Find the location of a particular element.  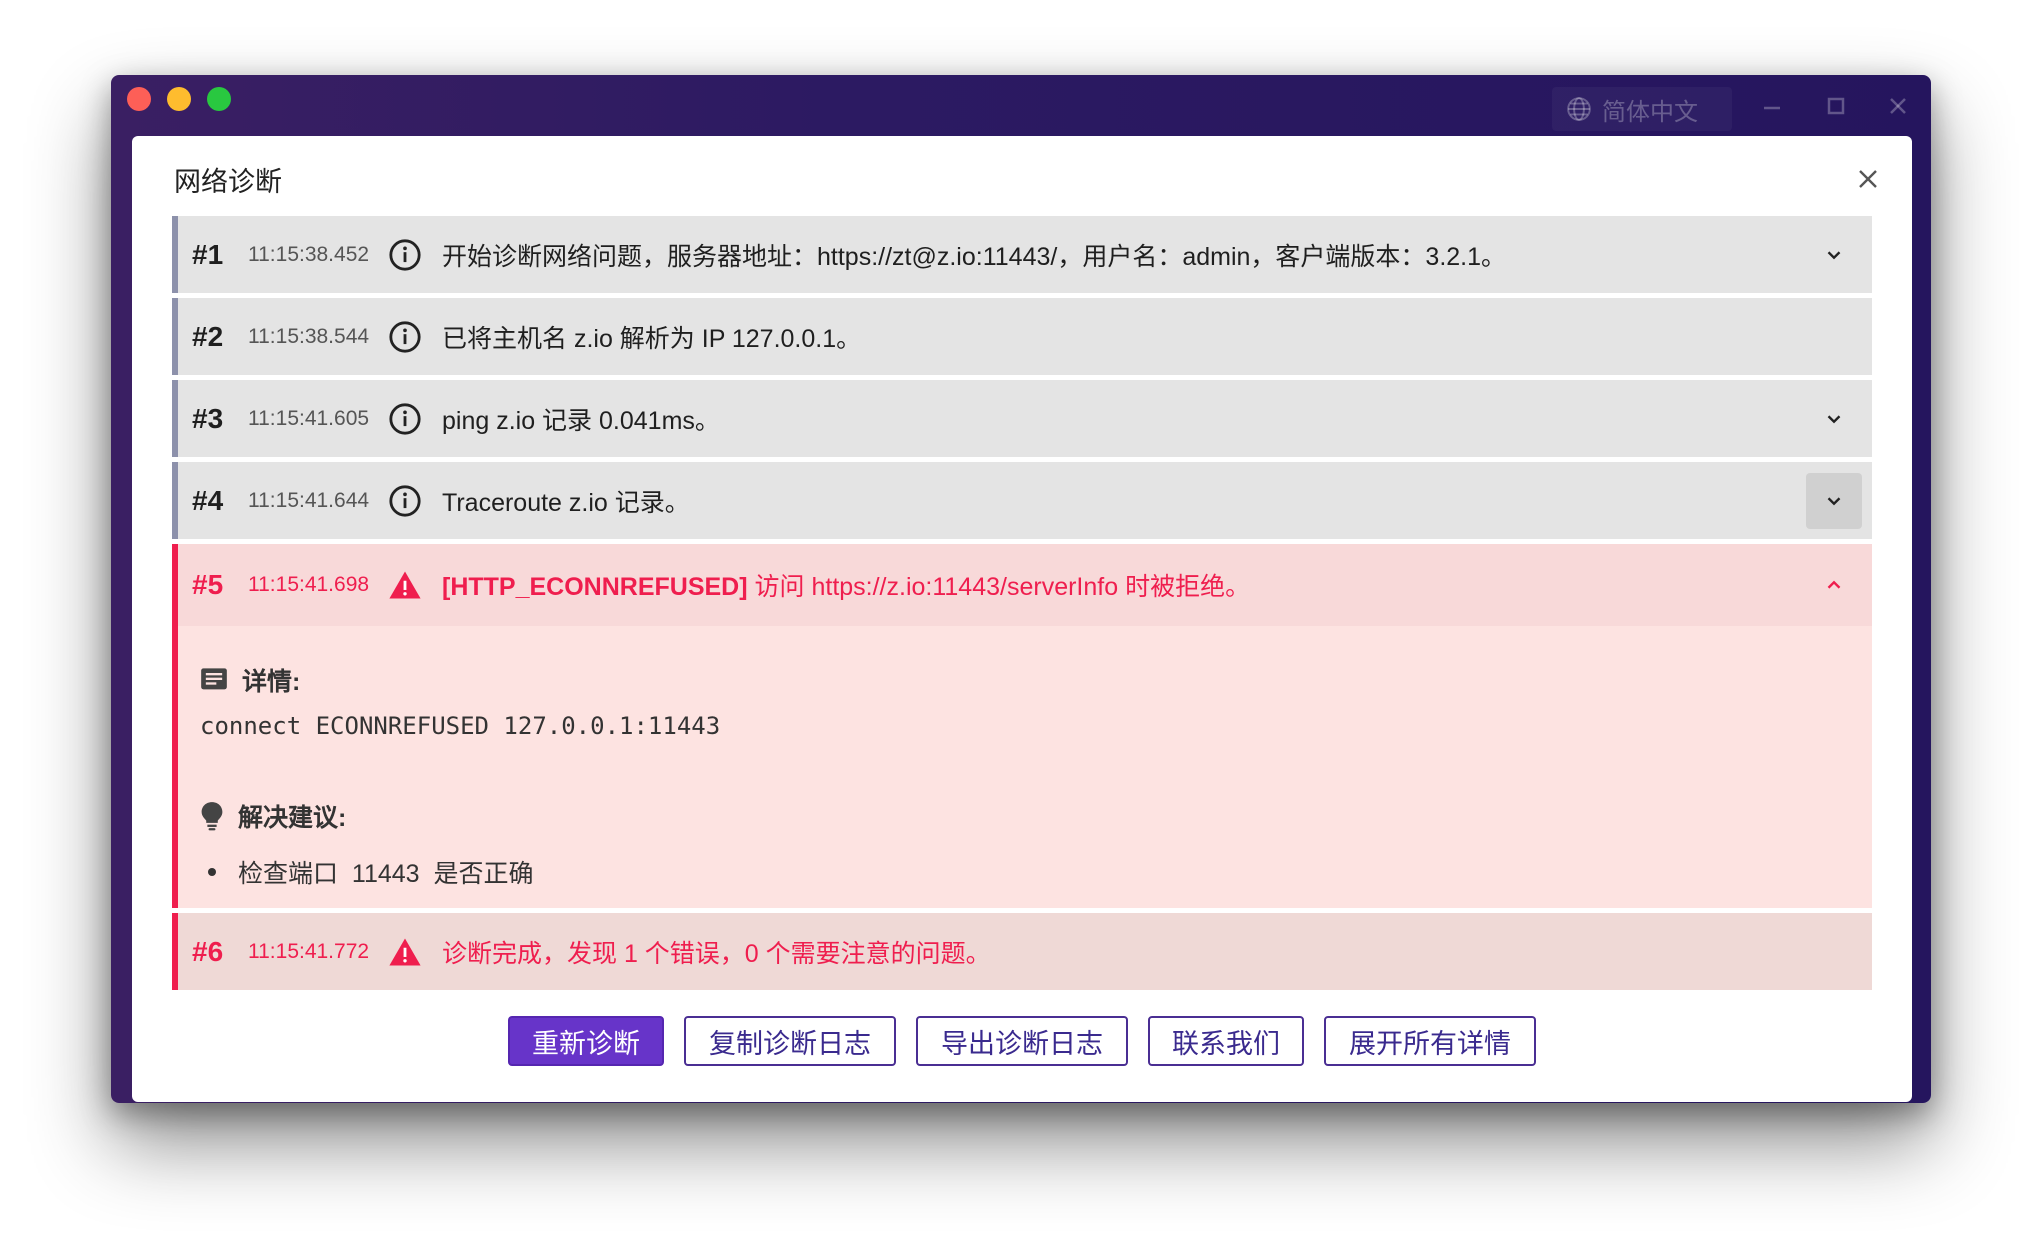

error-message: 访问 https://z.io:11443/serverInfo 时被拒绝。 is located at coordinates (999, 587).